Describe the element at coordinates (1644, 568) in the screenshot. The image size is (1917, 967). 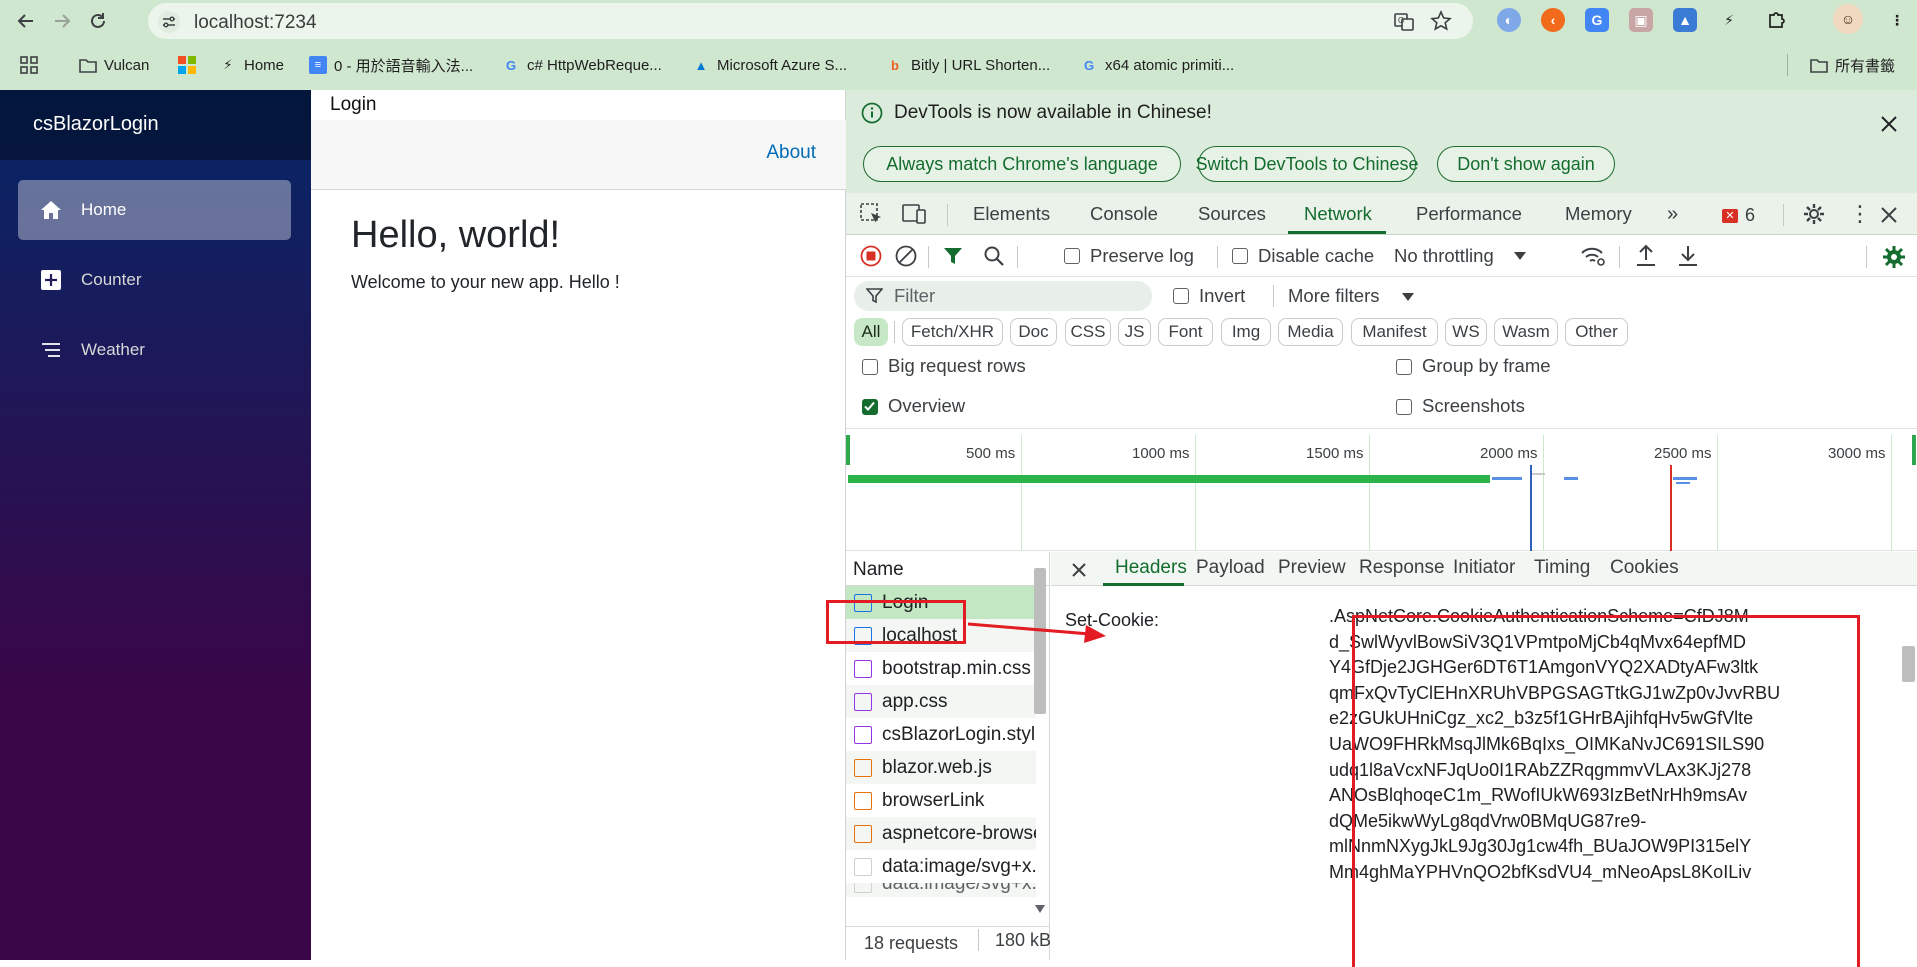
I see `tab-cookies: Cookies` at that location.